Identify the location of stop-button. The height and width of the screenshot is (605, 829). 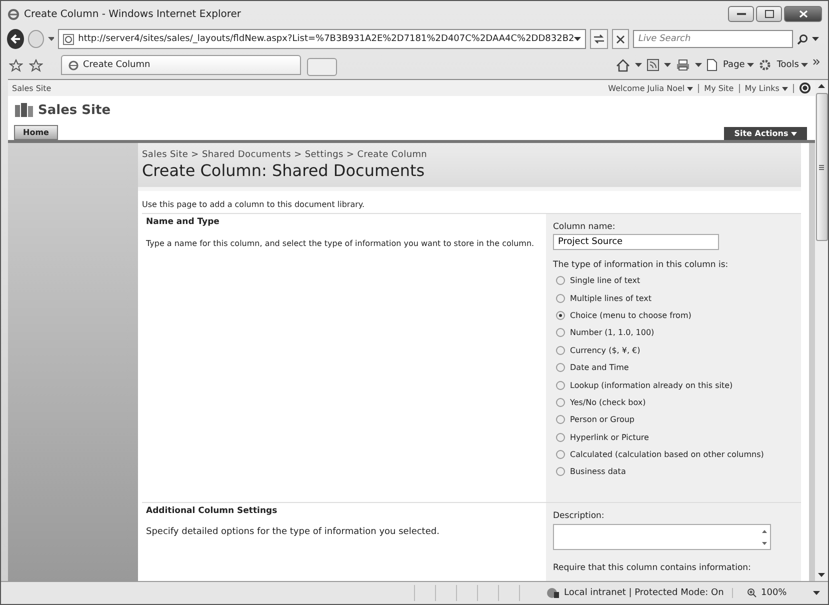
(621, 39).